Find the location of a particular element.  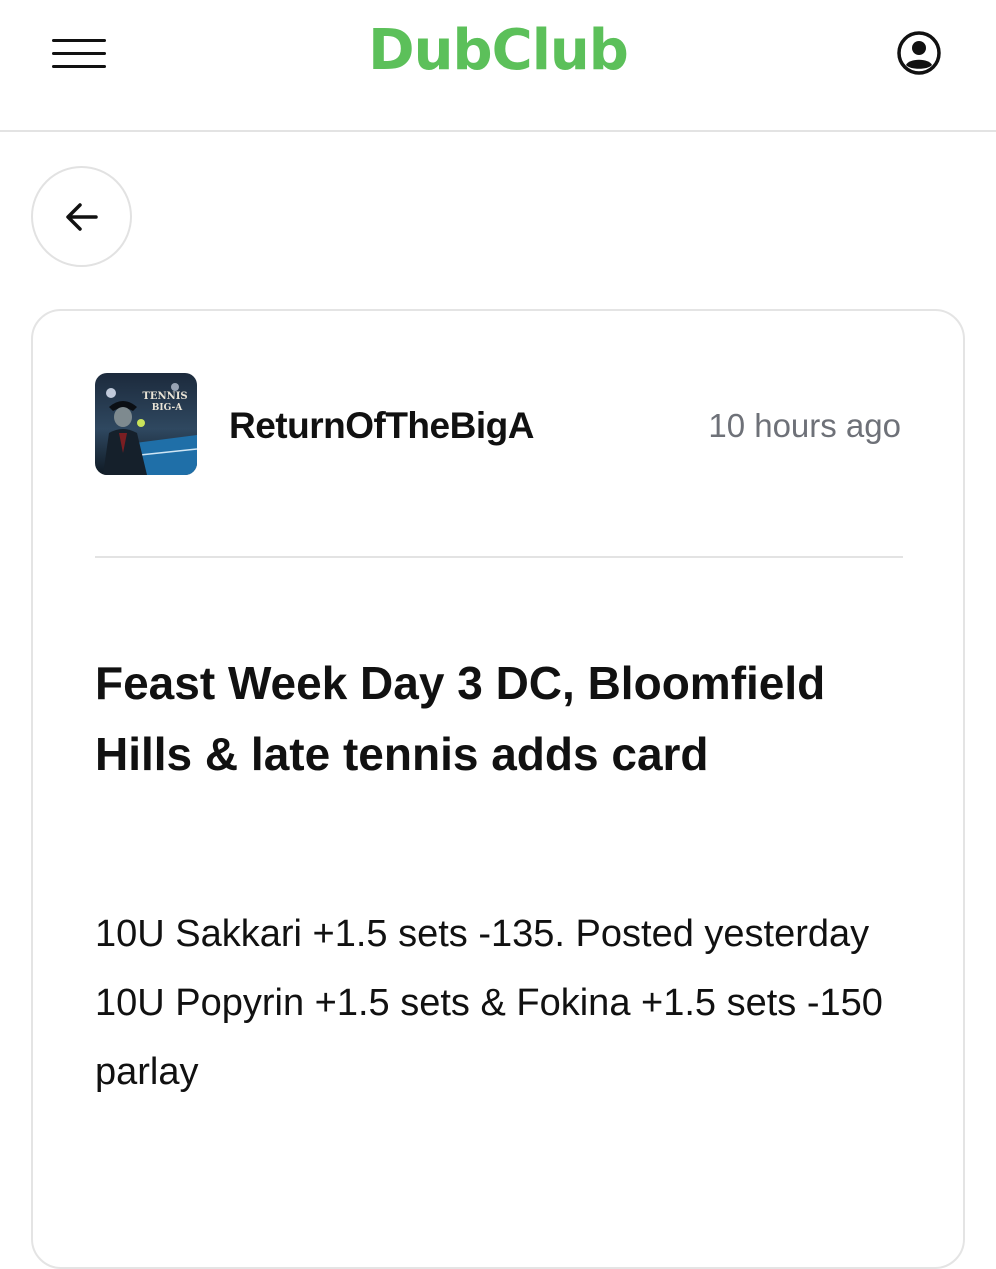

svg-text: TENNIS is located at coordinates (164, 396).